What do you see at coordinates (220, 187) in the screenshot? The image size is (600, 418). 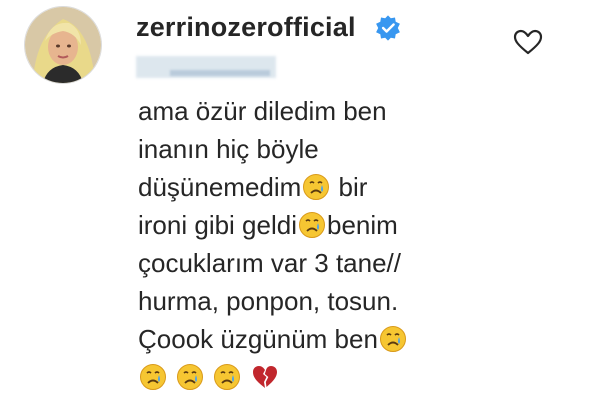 I see `comment-line-text: düşünemedim` at bounding box center [220, 187].